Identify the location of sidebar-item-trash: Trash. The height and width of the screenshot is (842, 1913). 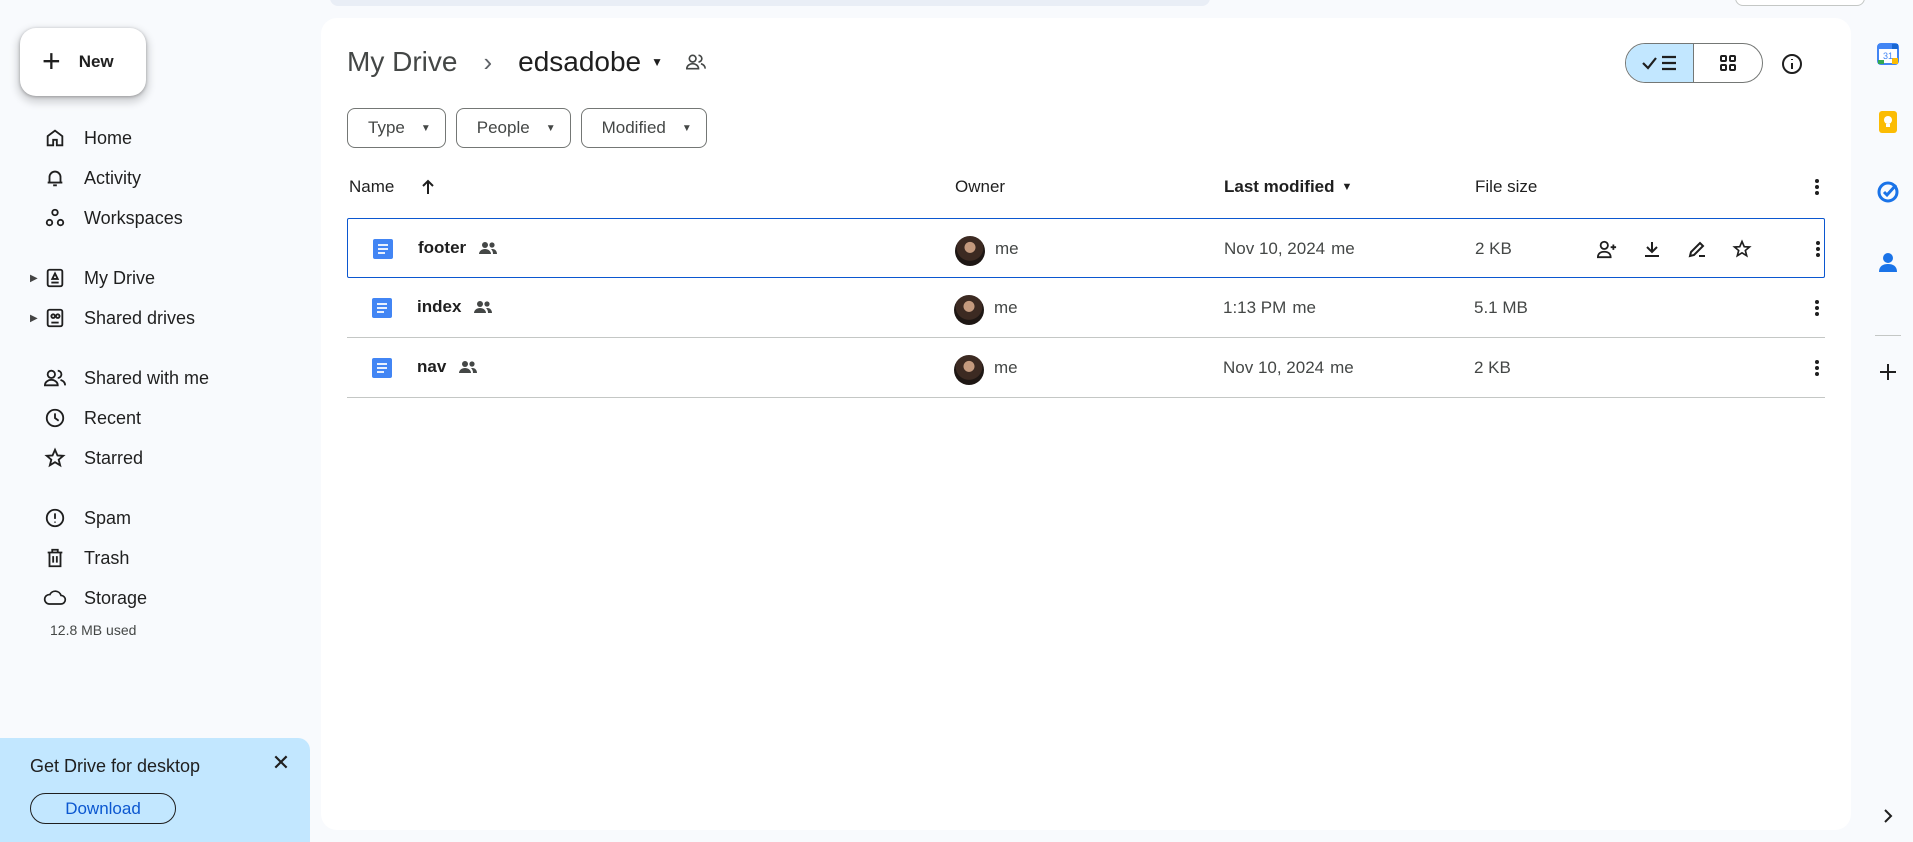
(160, 558).